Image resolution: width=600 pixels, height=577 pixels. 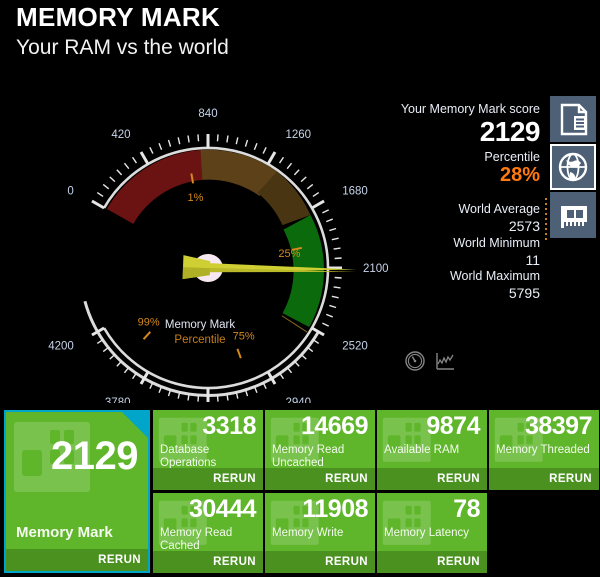 I want to click on result-name: Memory Mark, so click(x=64, y=532).